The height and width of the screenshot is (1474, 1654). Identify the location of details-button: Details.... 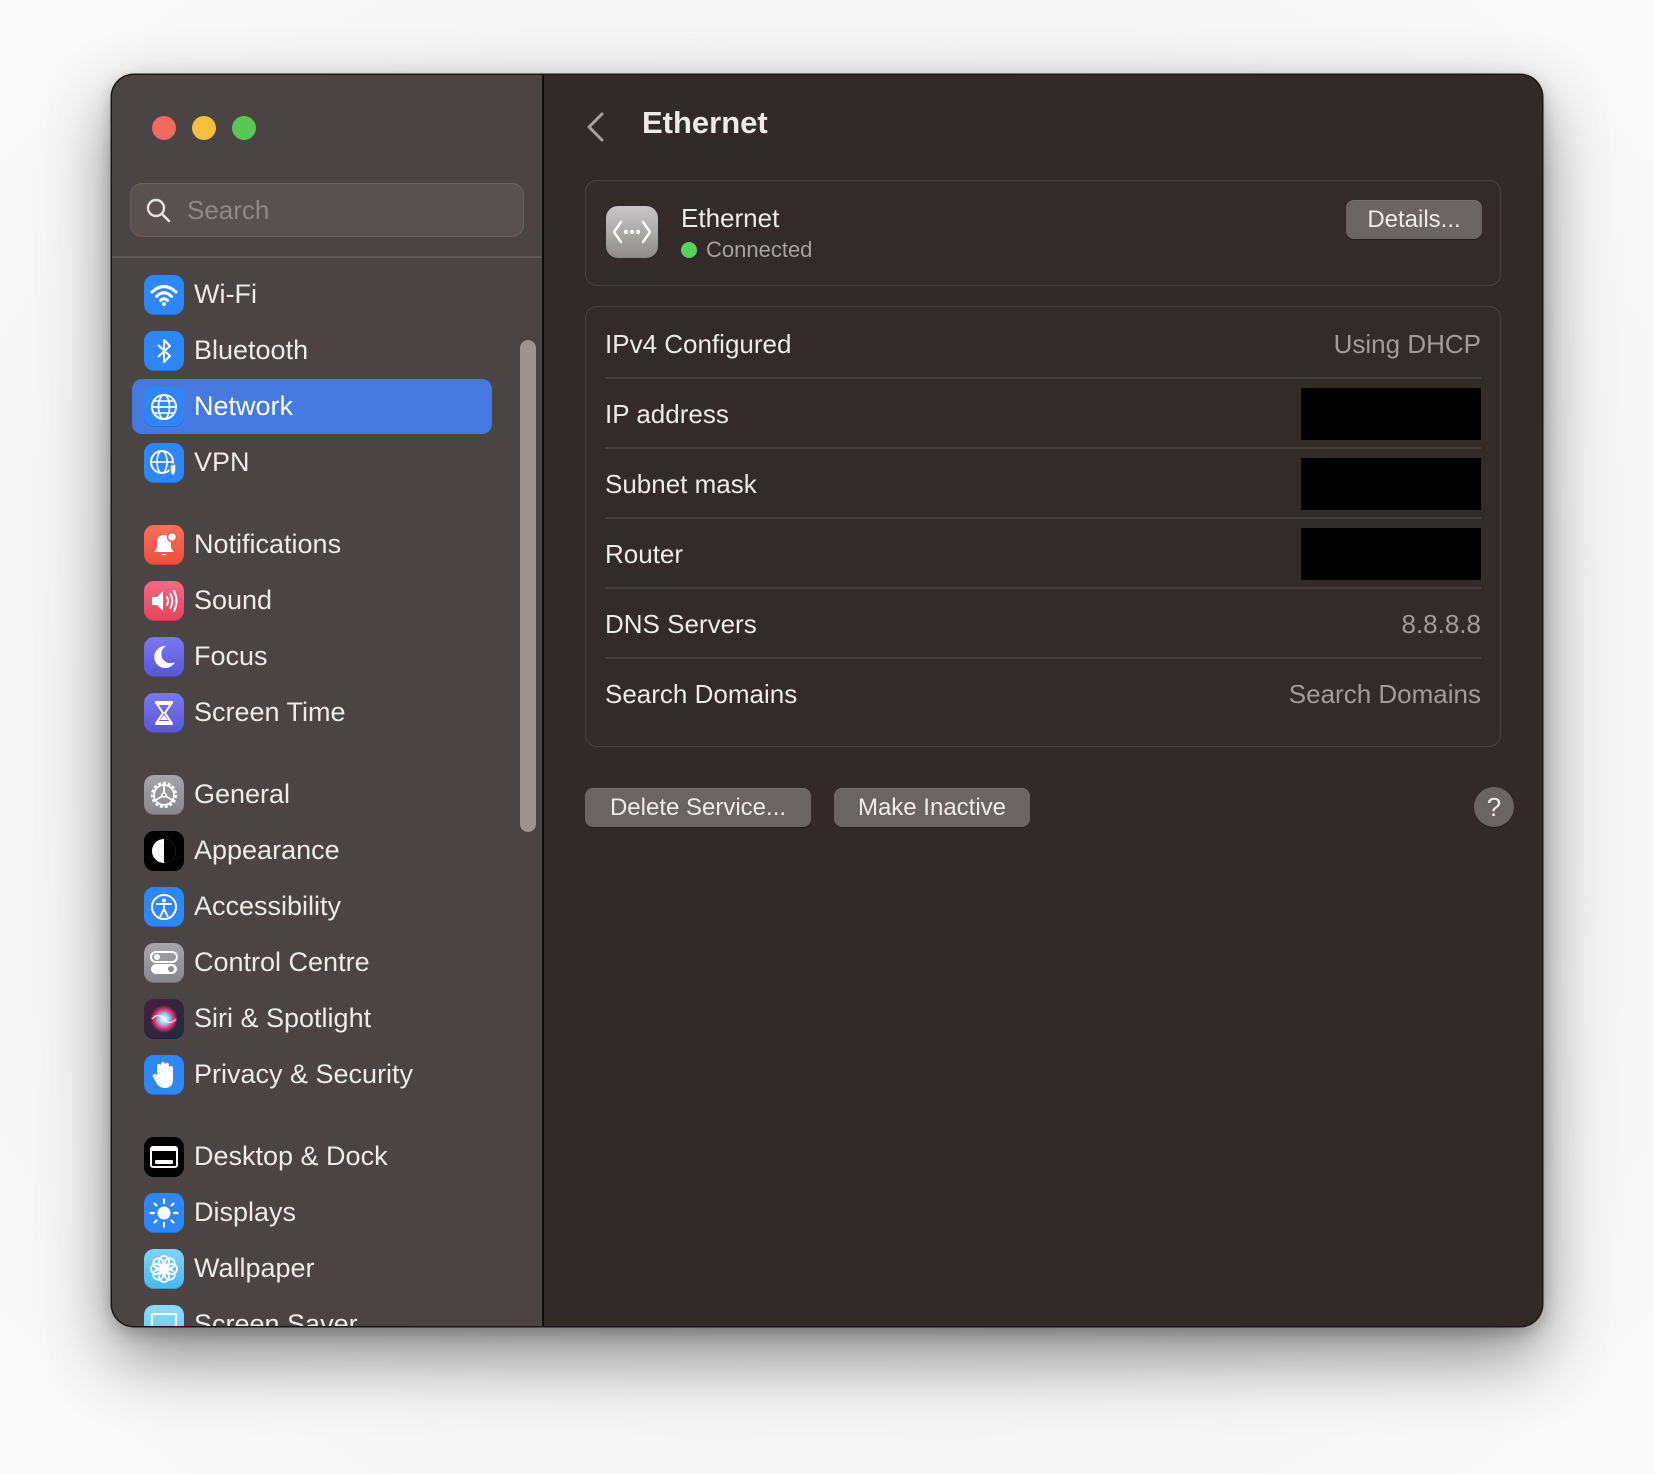
(1414, 219).